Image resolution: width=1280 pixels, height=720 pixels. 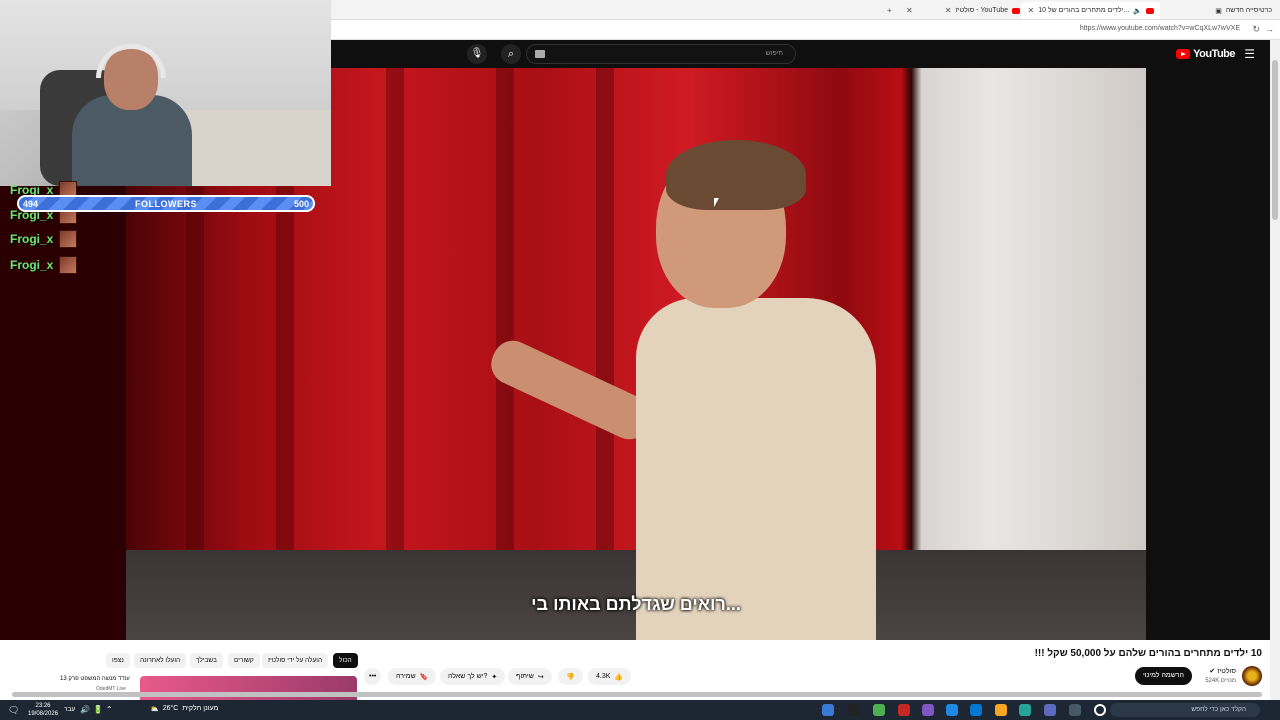 I want to click on edge-icon, so click(x=1025, y=710).